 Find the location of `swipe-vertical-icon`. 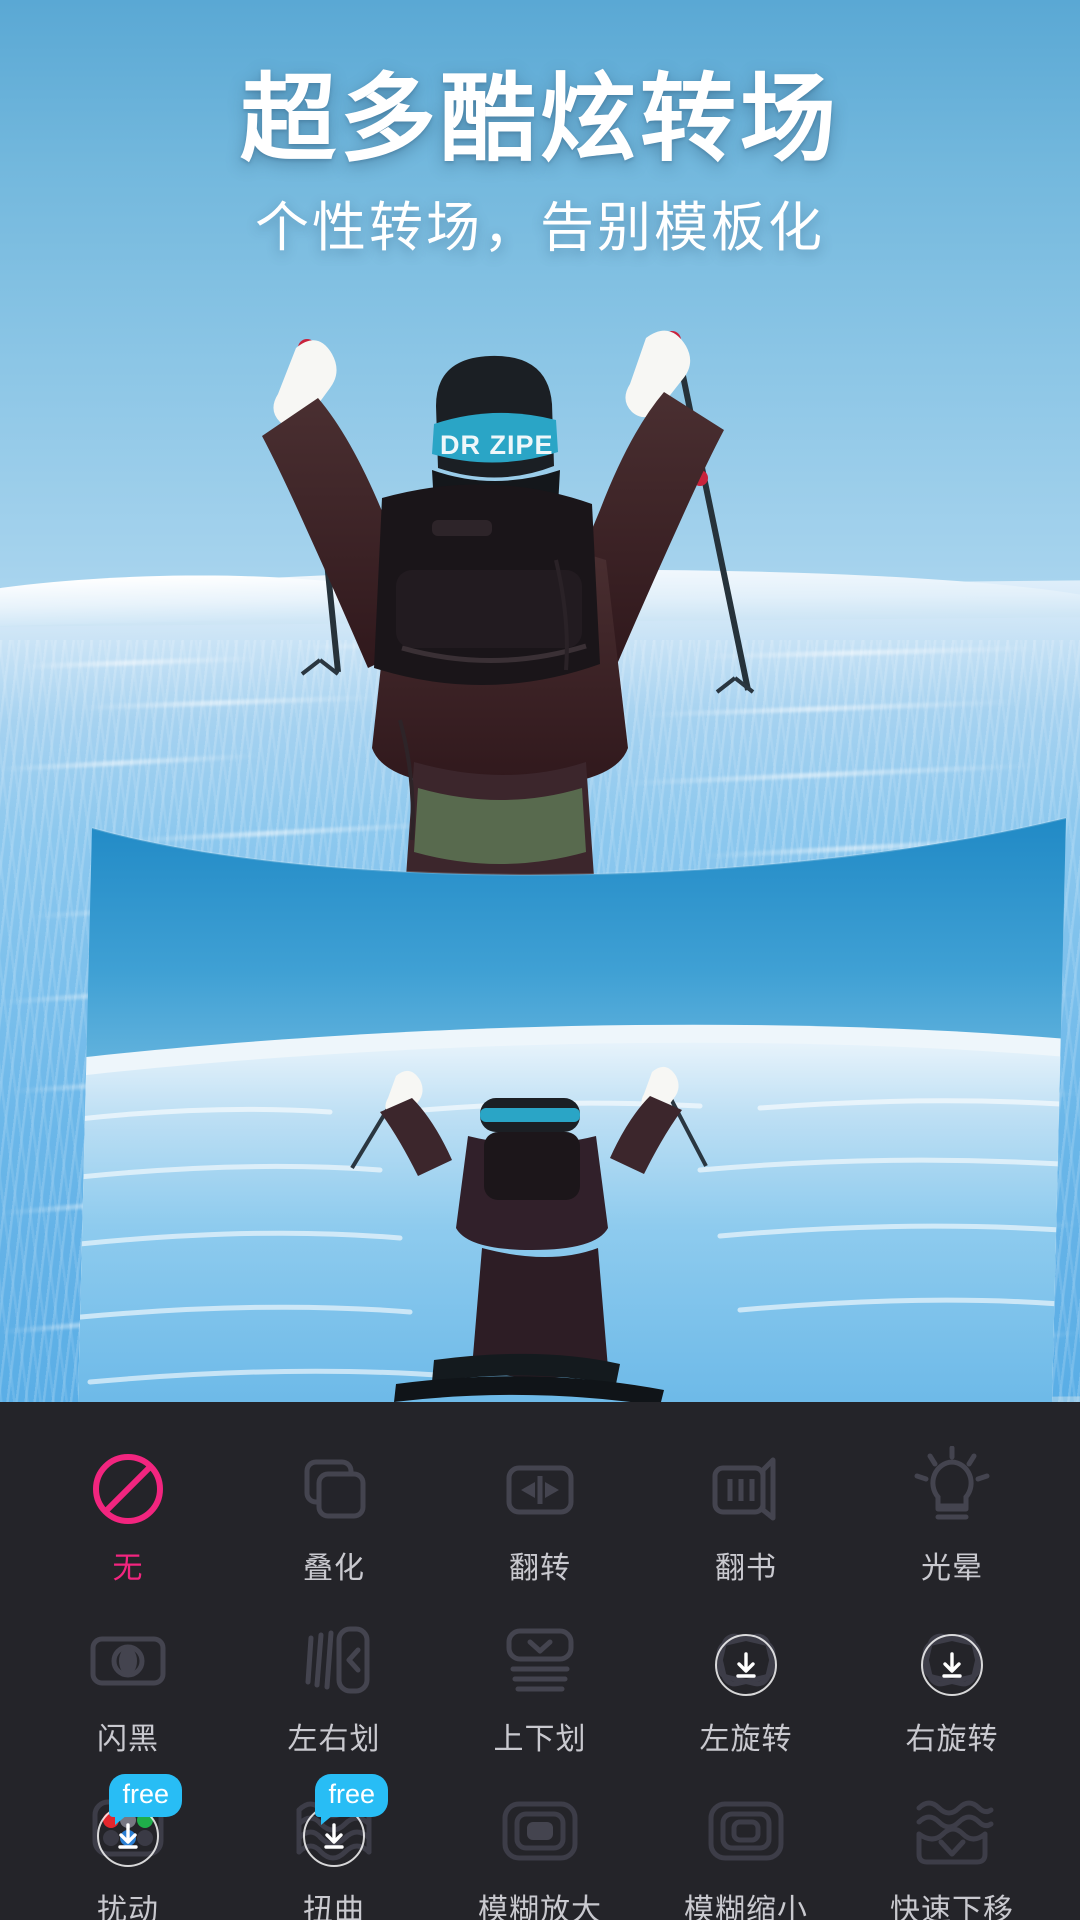

swipe-vertical-icon is located at coordinates (540, 1659).